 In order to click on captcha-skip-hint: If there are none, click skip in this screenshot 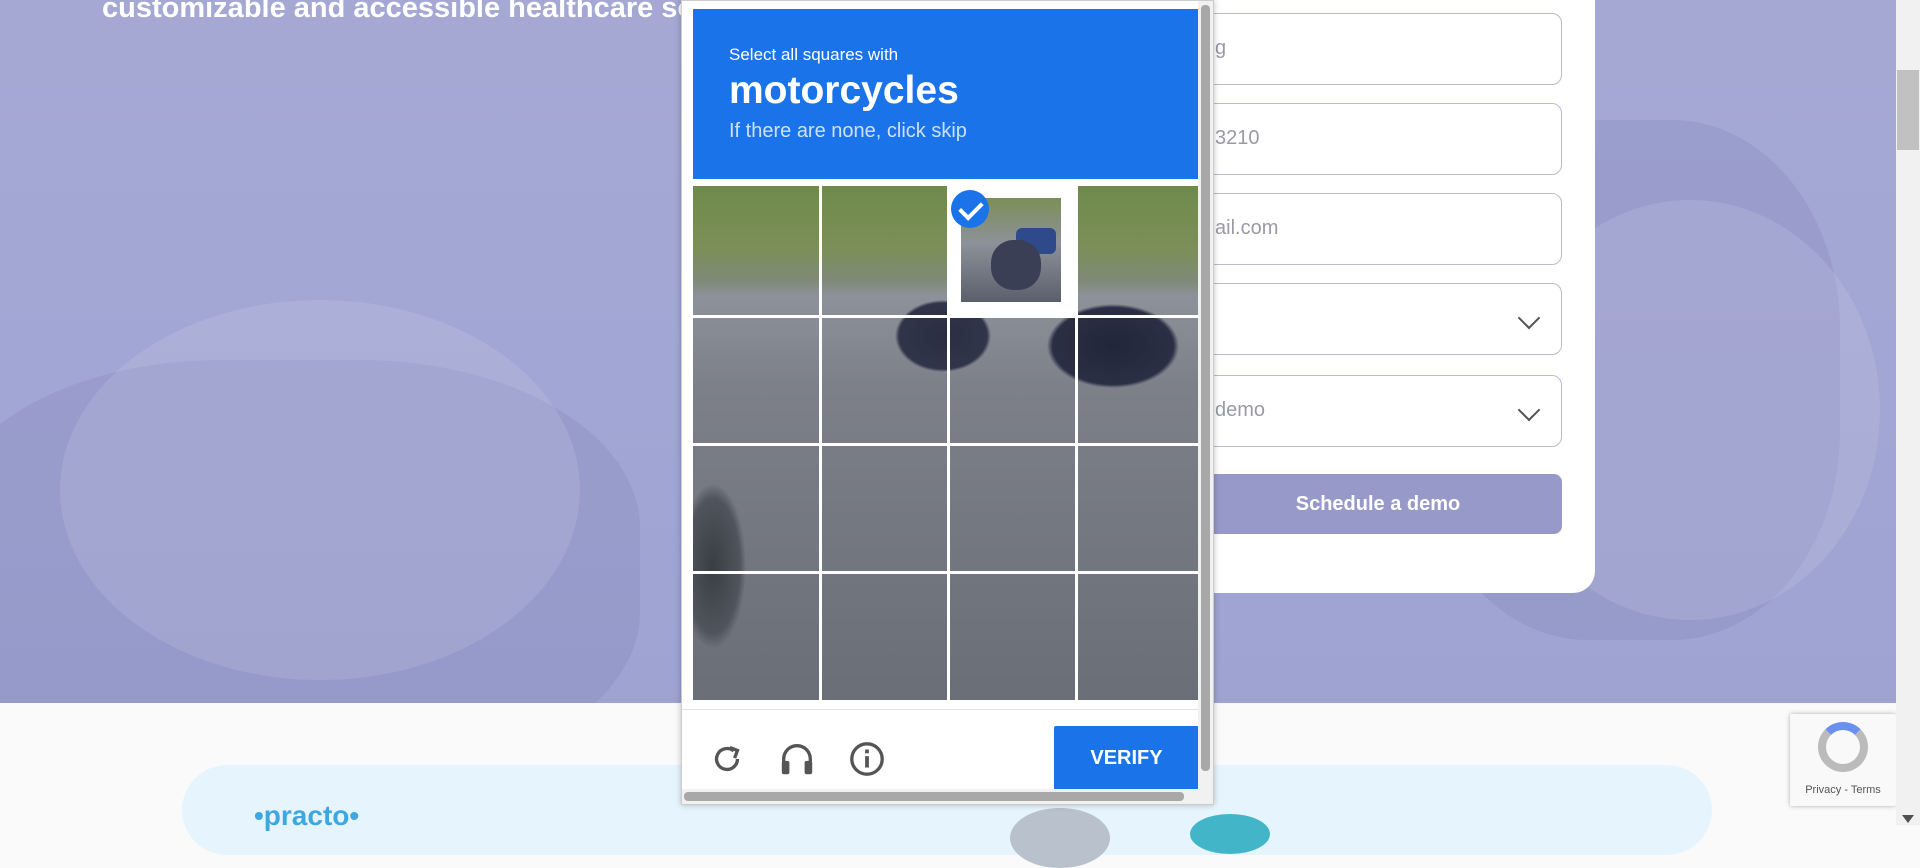, I will do `click(848, 131)`.